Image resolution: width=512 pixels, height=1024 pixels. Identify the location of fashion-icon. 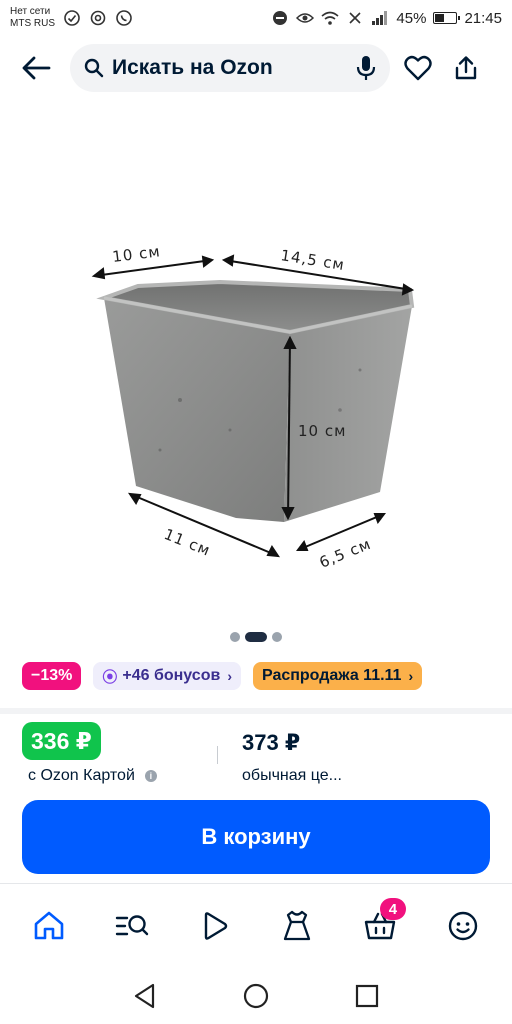
(297, 925).